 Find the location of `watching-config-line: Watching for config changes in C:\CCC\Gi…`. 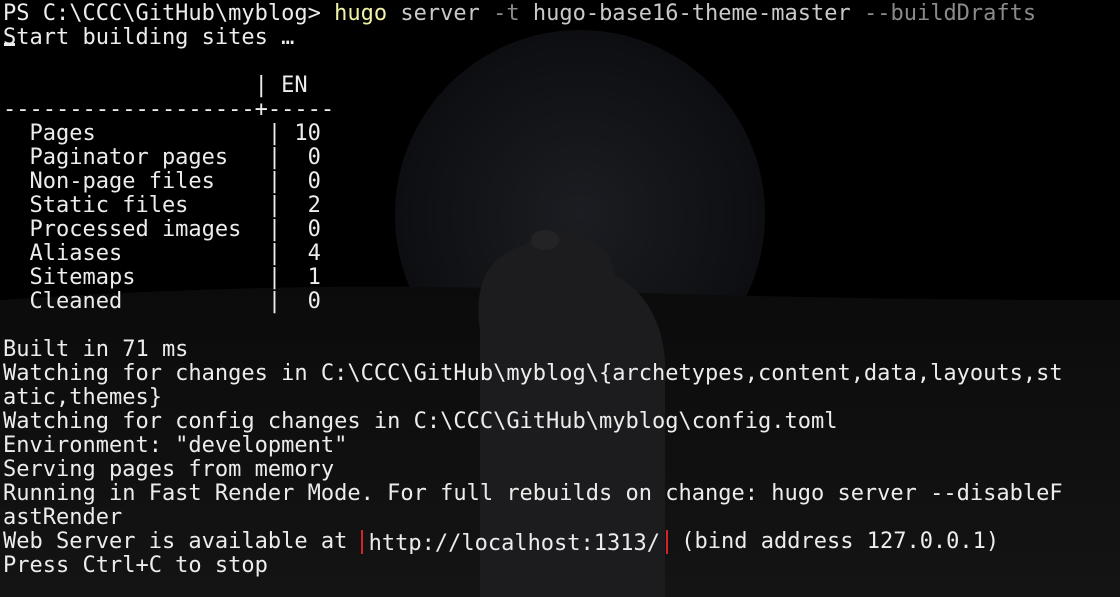

watching-config-line: Watching for config changes in C:\CCC\Gi… is located at coordinates (420, 422).